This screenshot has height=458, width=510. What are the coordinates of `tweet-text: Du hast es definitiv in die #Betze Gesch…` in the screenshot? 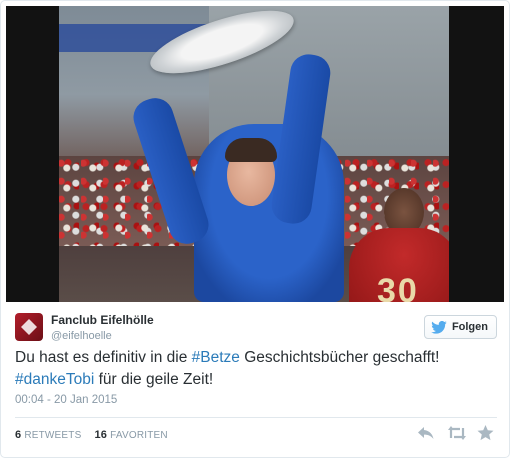 It's located at (257, 369).